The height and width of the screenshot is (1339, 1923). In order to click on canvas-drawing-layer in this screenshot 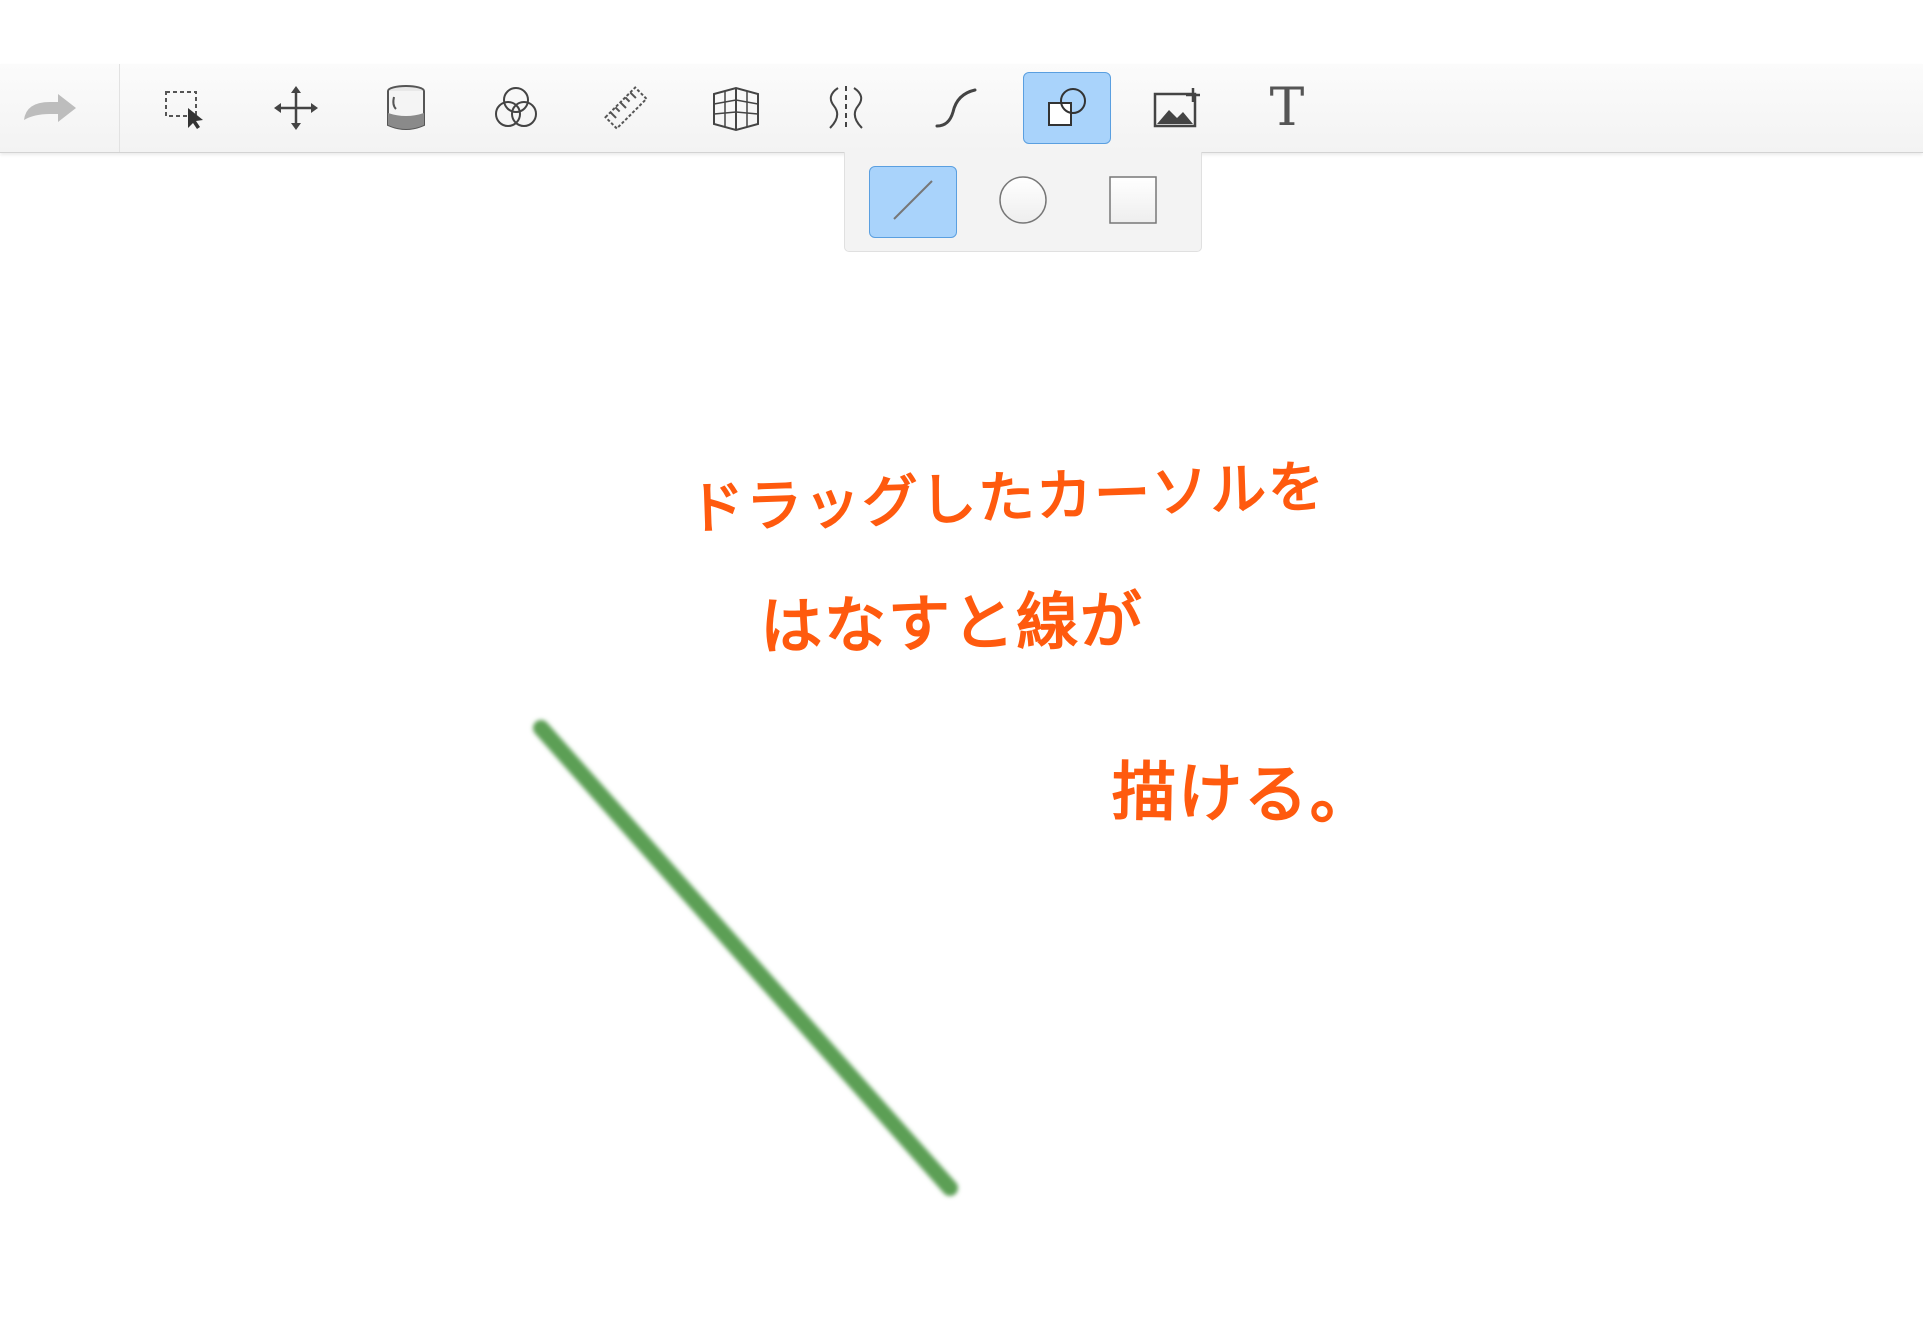, I will do `click(745, 958)`.